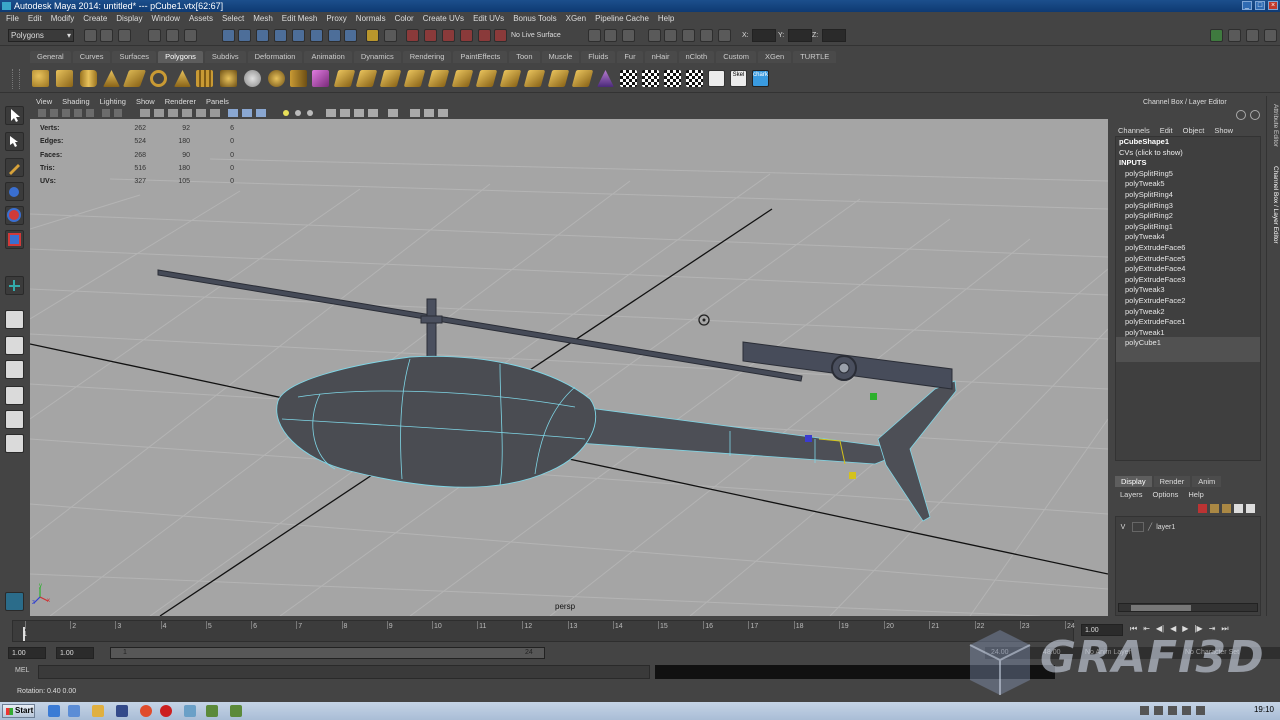  What do you see at coordinates (14, 369) in the screenshot?
I see `persp-outliner-layout-icon` at bounding box center [14, 369].